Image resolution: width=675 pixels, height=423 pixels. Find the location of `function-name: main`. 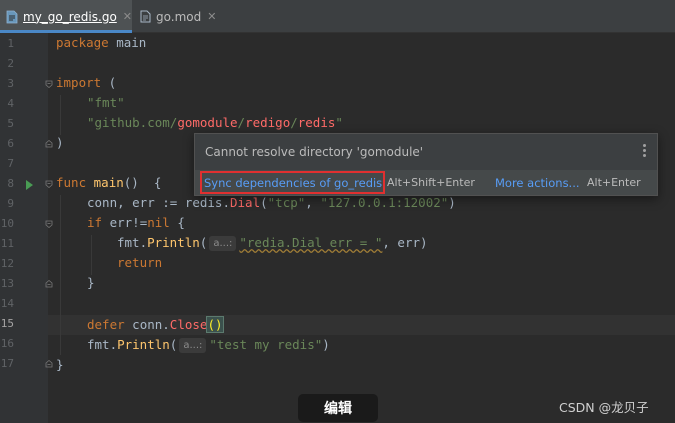

function-name: main is located at coordinates (108, 182).